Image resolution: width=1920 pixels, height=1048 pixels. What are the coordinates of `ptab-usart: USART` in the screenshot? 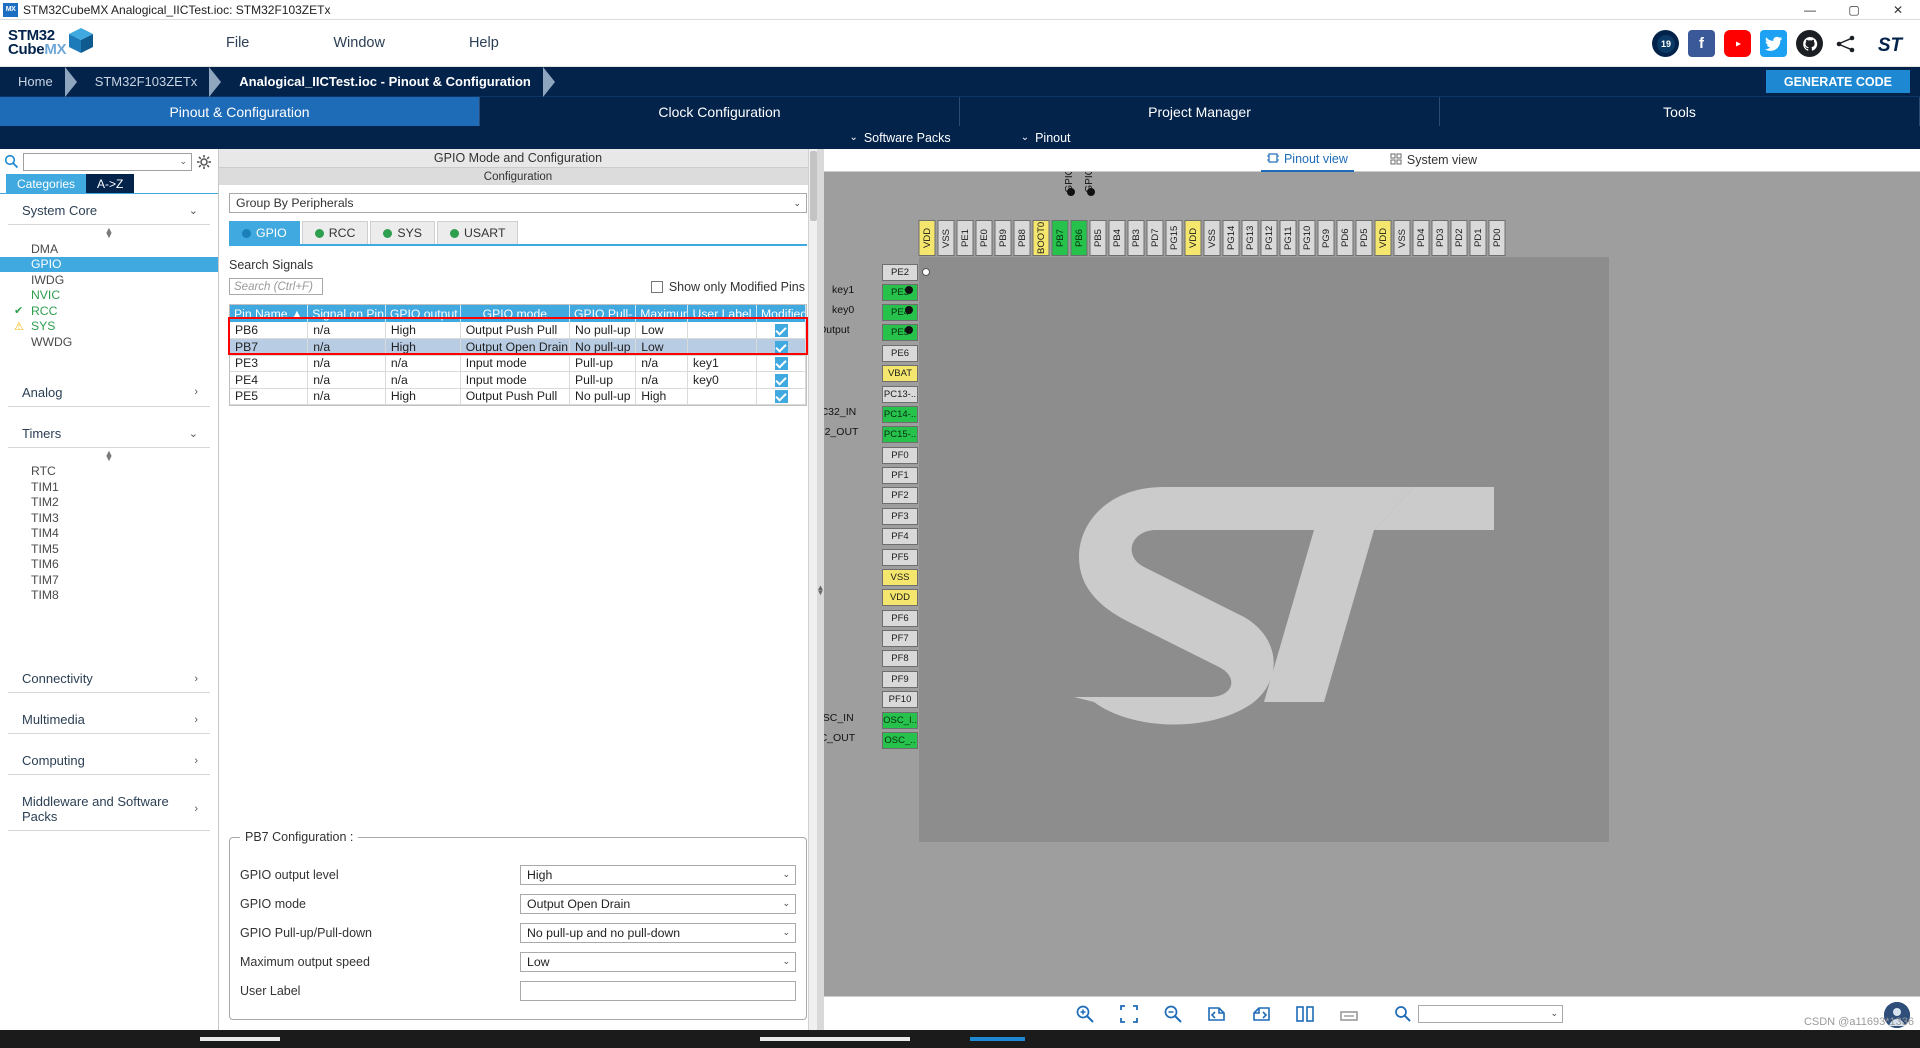 It's located at (478, 232).